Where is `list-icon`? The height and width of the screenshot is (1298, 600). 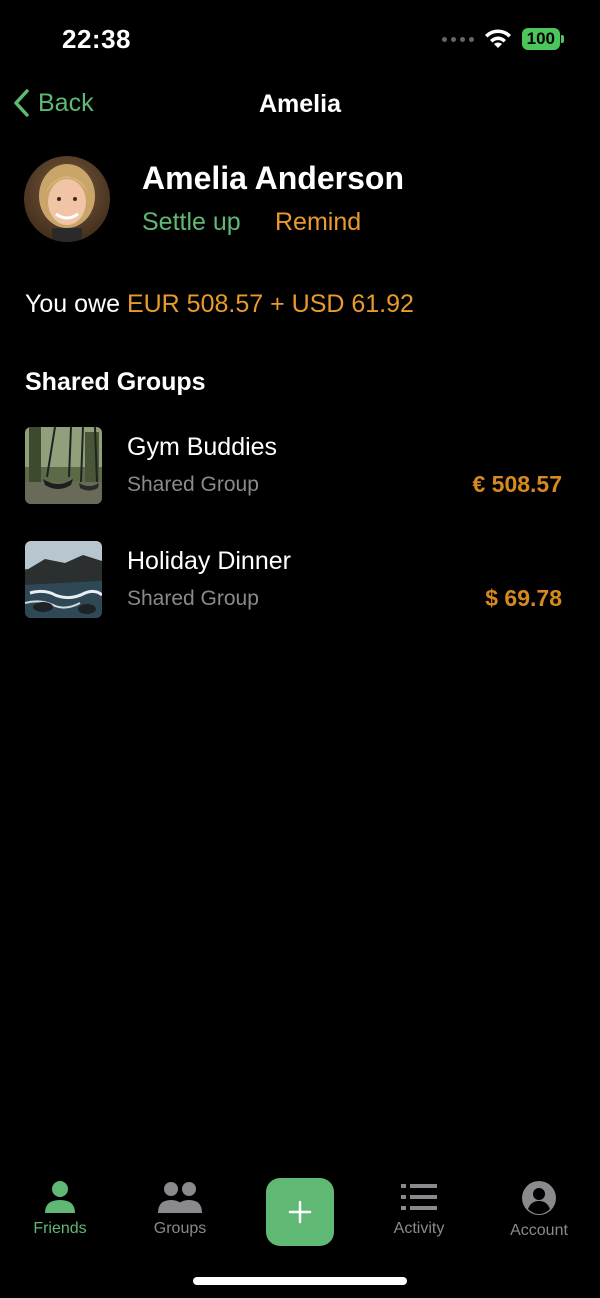 list-icon is located at coordinates (419, 1197).